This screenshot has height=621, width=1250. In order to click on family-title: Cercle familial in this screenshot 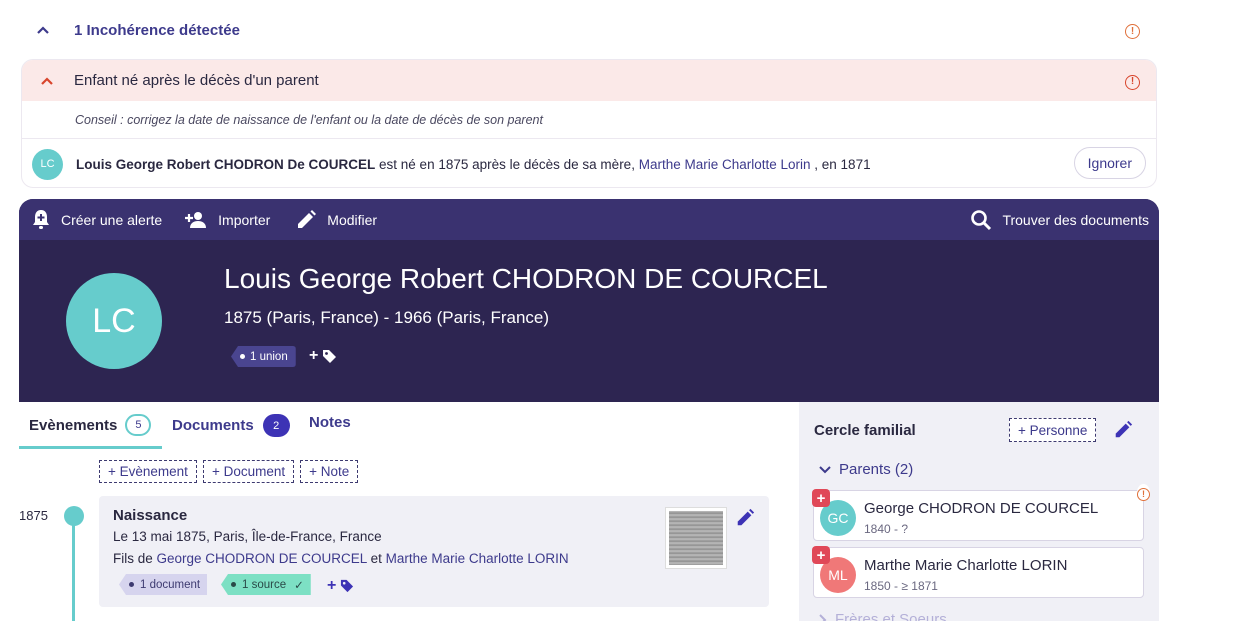, I will do `click(865, 430)`.